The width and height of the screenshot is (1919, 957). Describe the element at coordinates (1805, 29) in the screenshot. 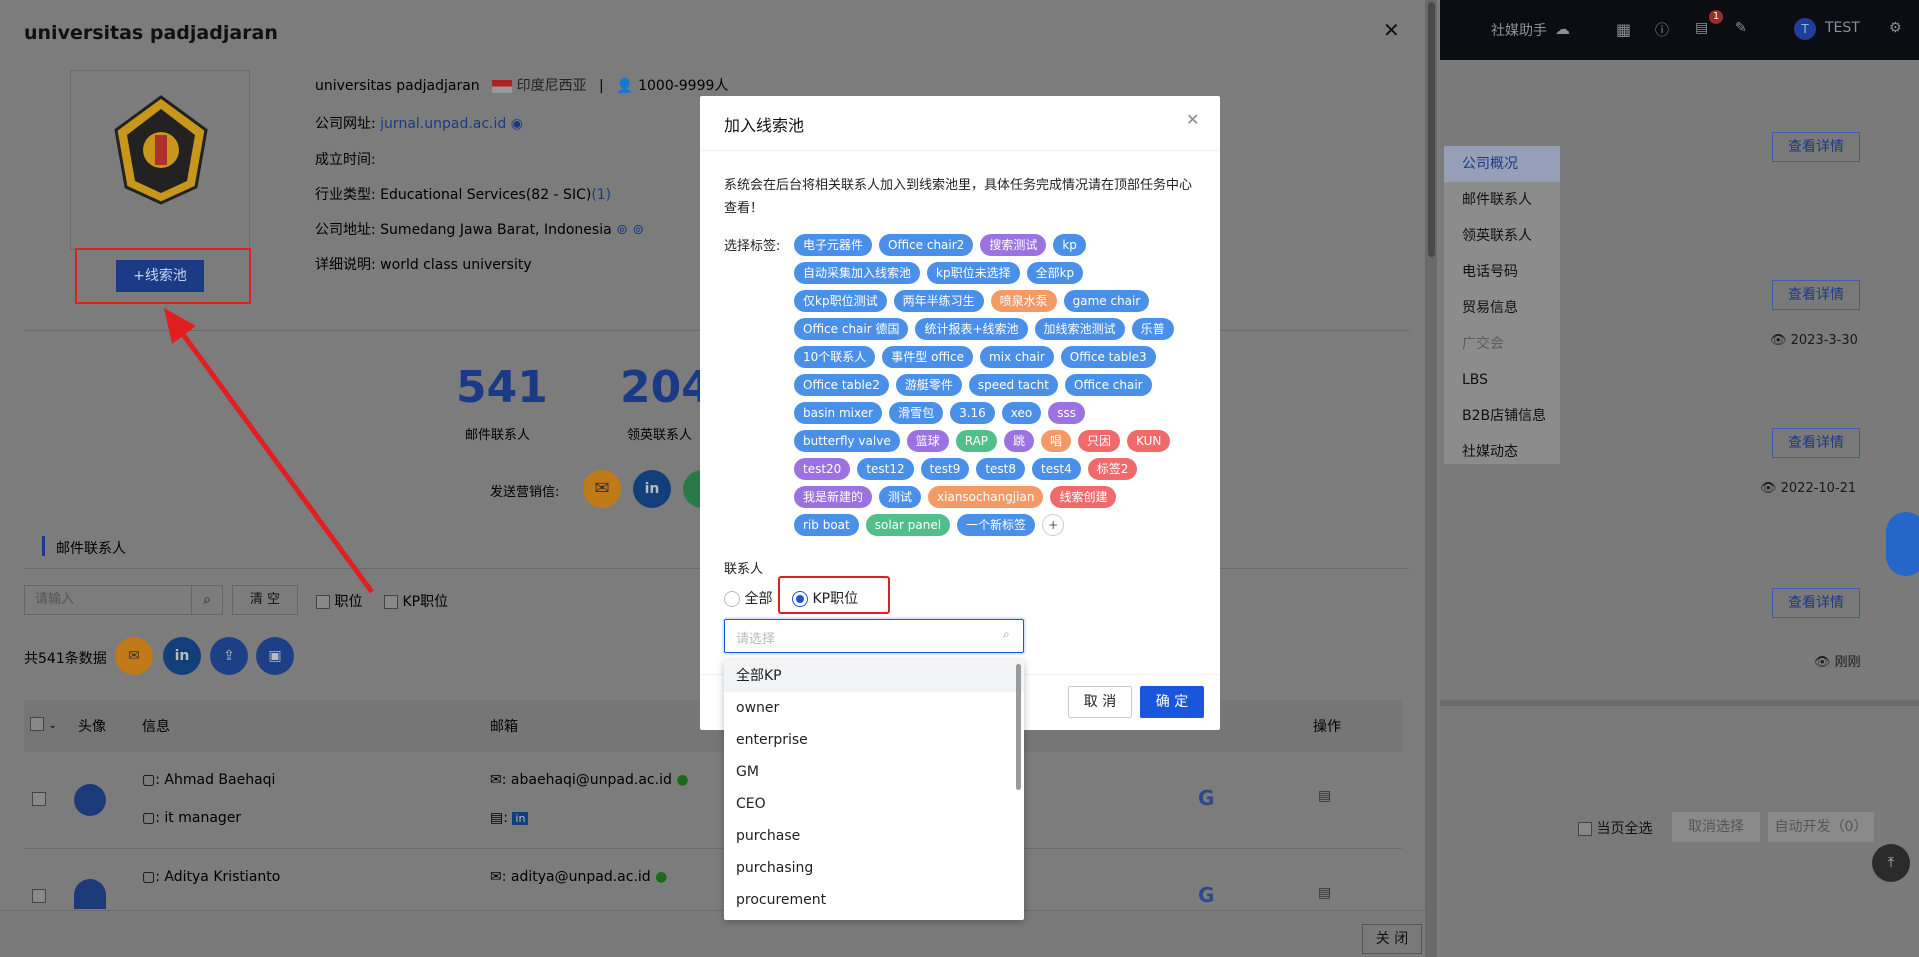

I see `avatar: T` at that location.